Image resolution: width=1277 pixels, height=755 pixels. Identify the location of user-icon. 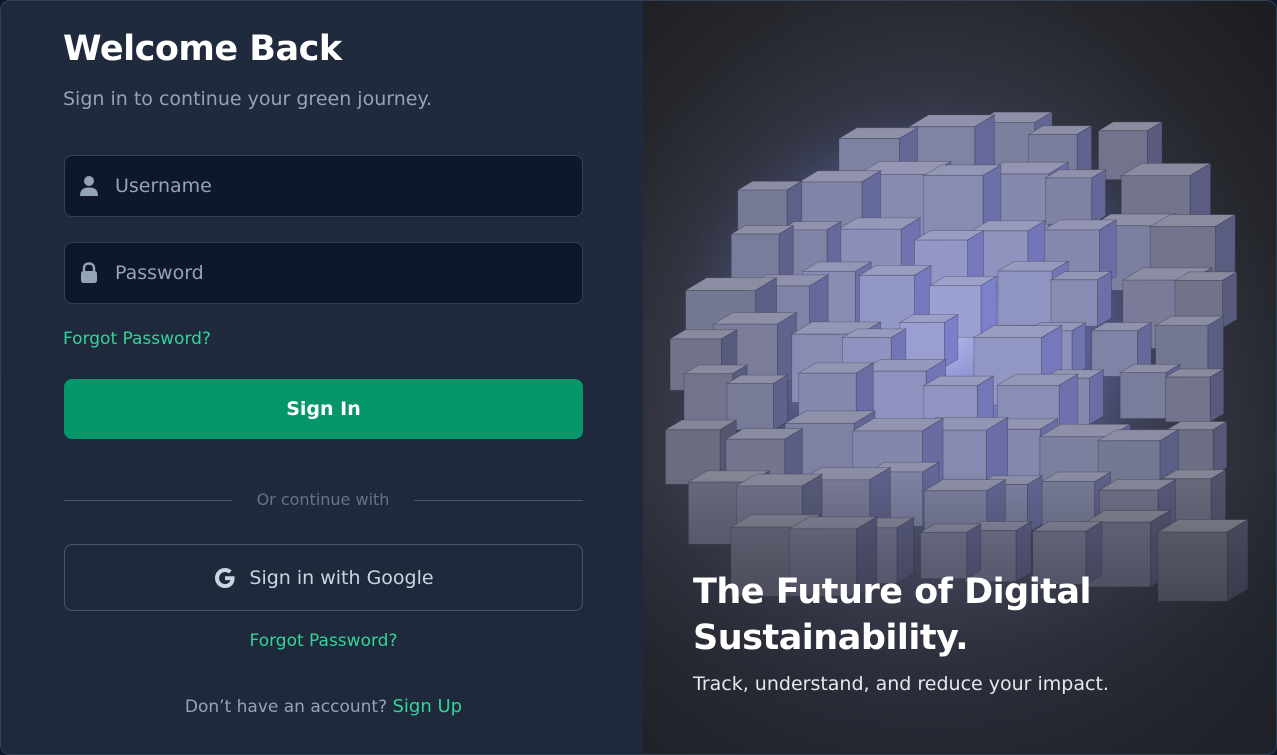
(89, 186).